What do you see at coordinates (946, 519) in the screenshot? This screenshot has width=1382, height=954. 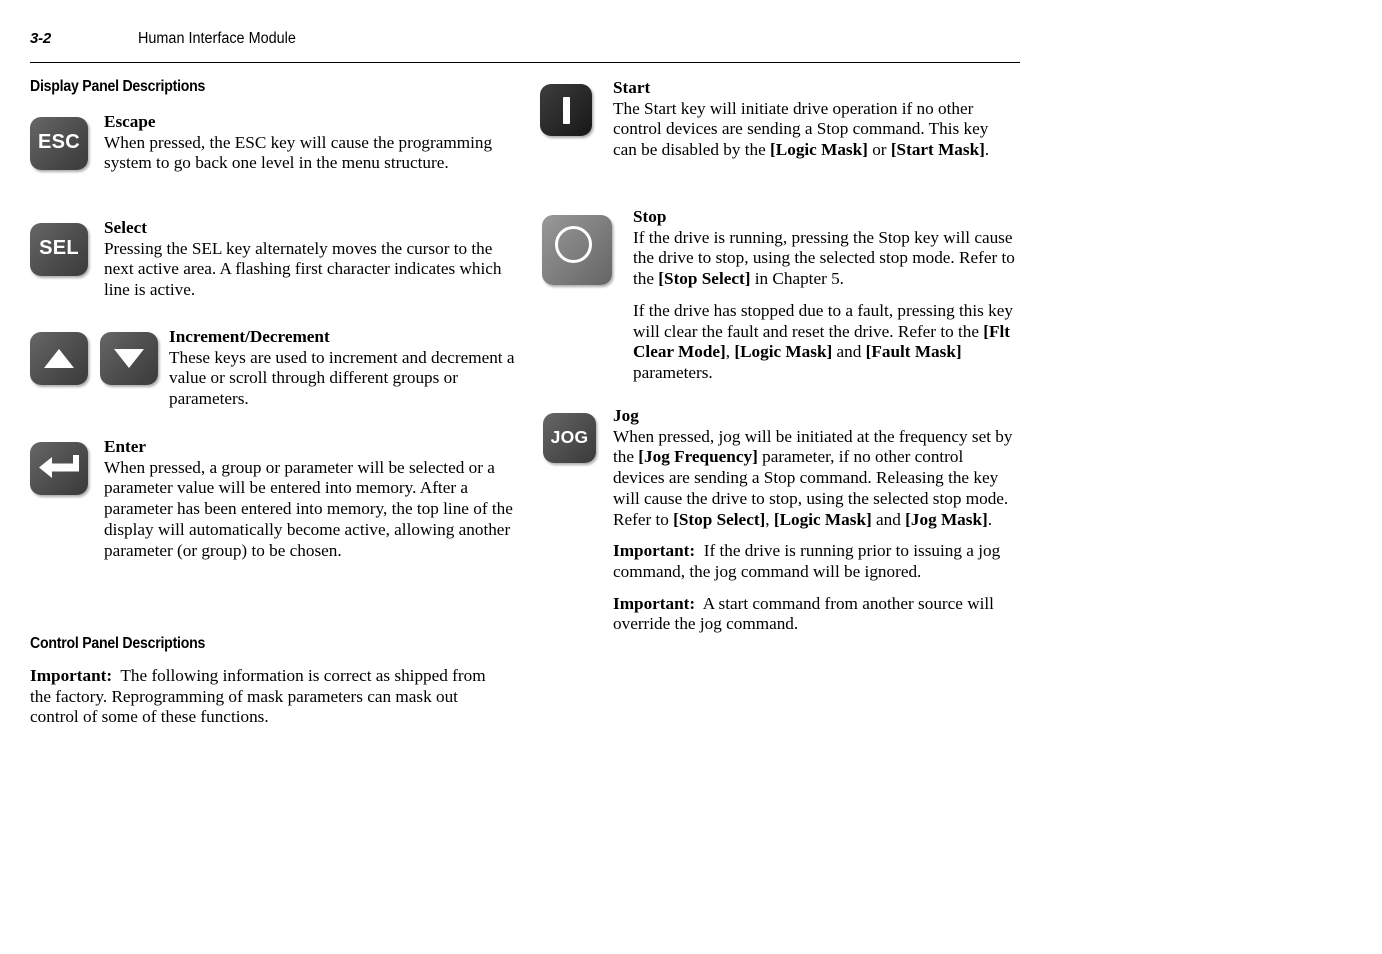 I see `jog-ref-4: [Jog Mask]` at bounding box center [946, 519].